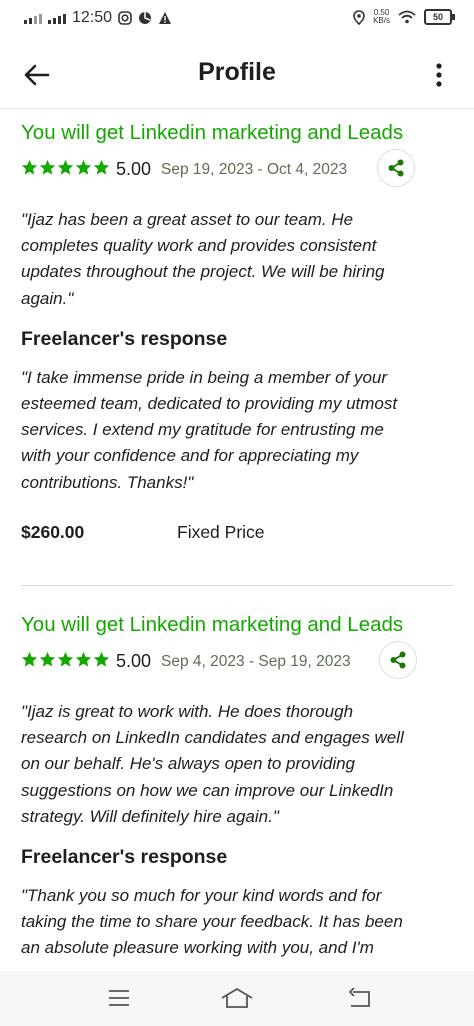  Describe the element at coordinates (125, 18) in the screenshot. I see `instagram-icon` at that location.